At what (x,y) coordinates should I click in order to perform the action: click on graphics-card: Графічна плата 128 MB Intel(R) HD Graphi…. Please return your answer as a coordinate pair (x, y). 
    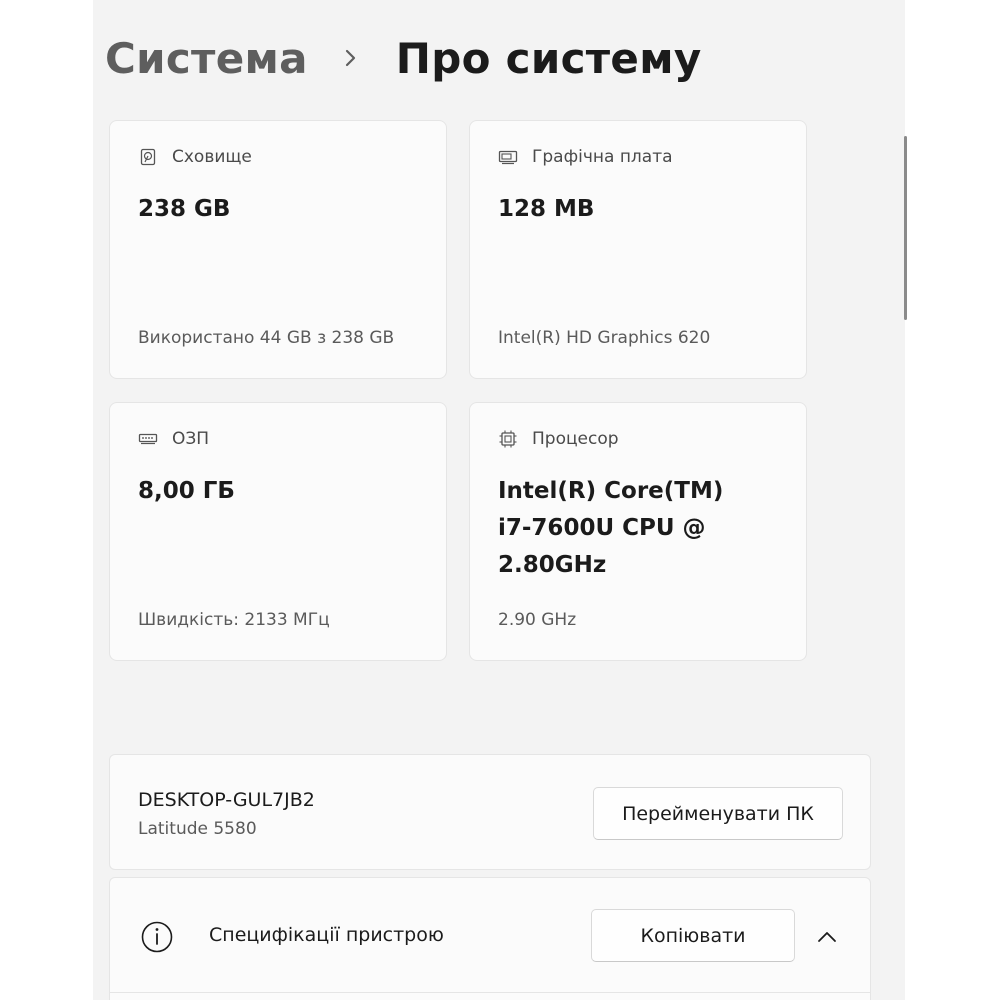
    Looking at the image, I should click on (638, 249).